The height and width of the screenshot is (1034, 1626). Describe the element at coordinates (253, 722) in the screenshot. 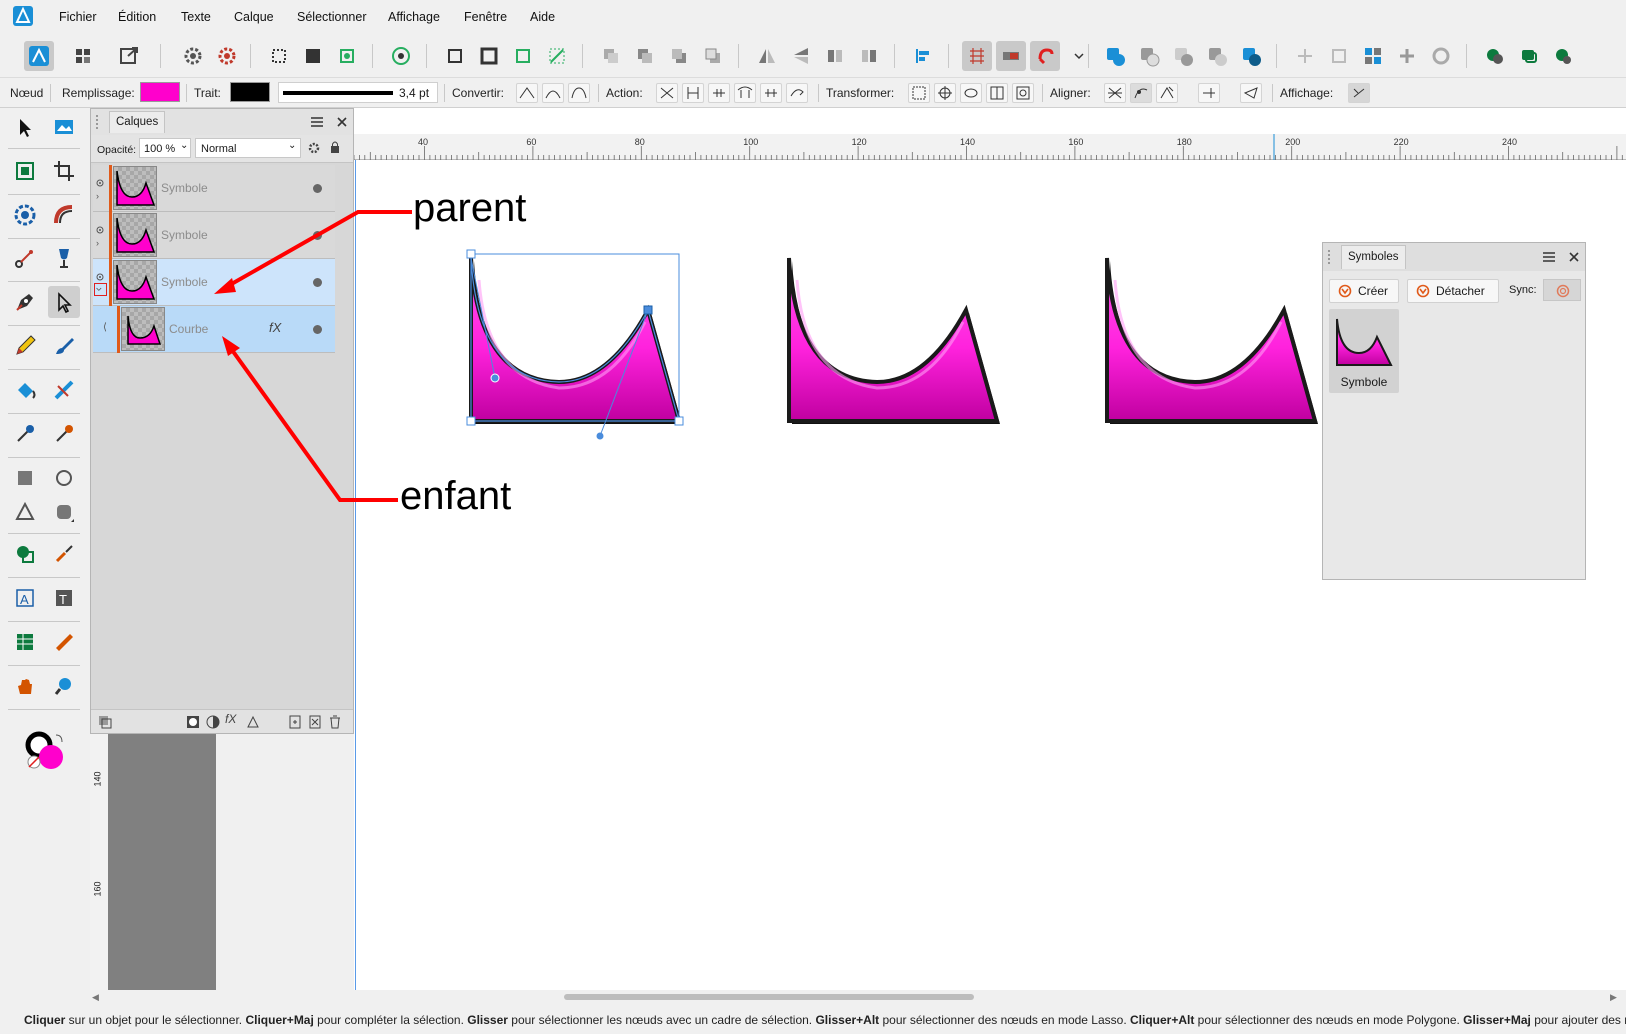

I see `rasterize-icon` at that location.